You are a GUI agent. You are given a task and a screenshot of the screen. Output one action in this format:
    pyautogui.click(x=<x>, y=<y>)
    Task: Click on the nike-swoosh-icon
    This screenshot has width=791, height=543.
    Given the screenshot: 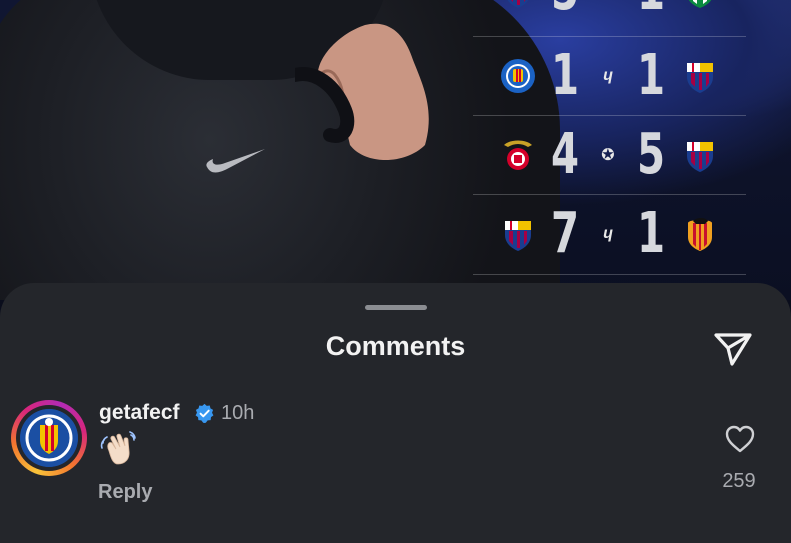 What is the action you would take?
    pyautogui.click(x=235, y=161)
    